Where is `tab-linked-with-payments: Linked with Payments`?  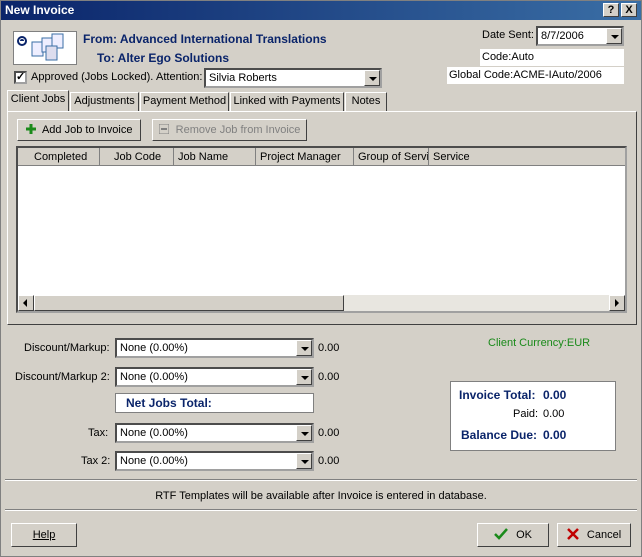 tab-linked-with-payments: Linked with Payments is located at coordinates (287, 101).